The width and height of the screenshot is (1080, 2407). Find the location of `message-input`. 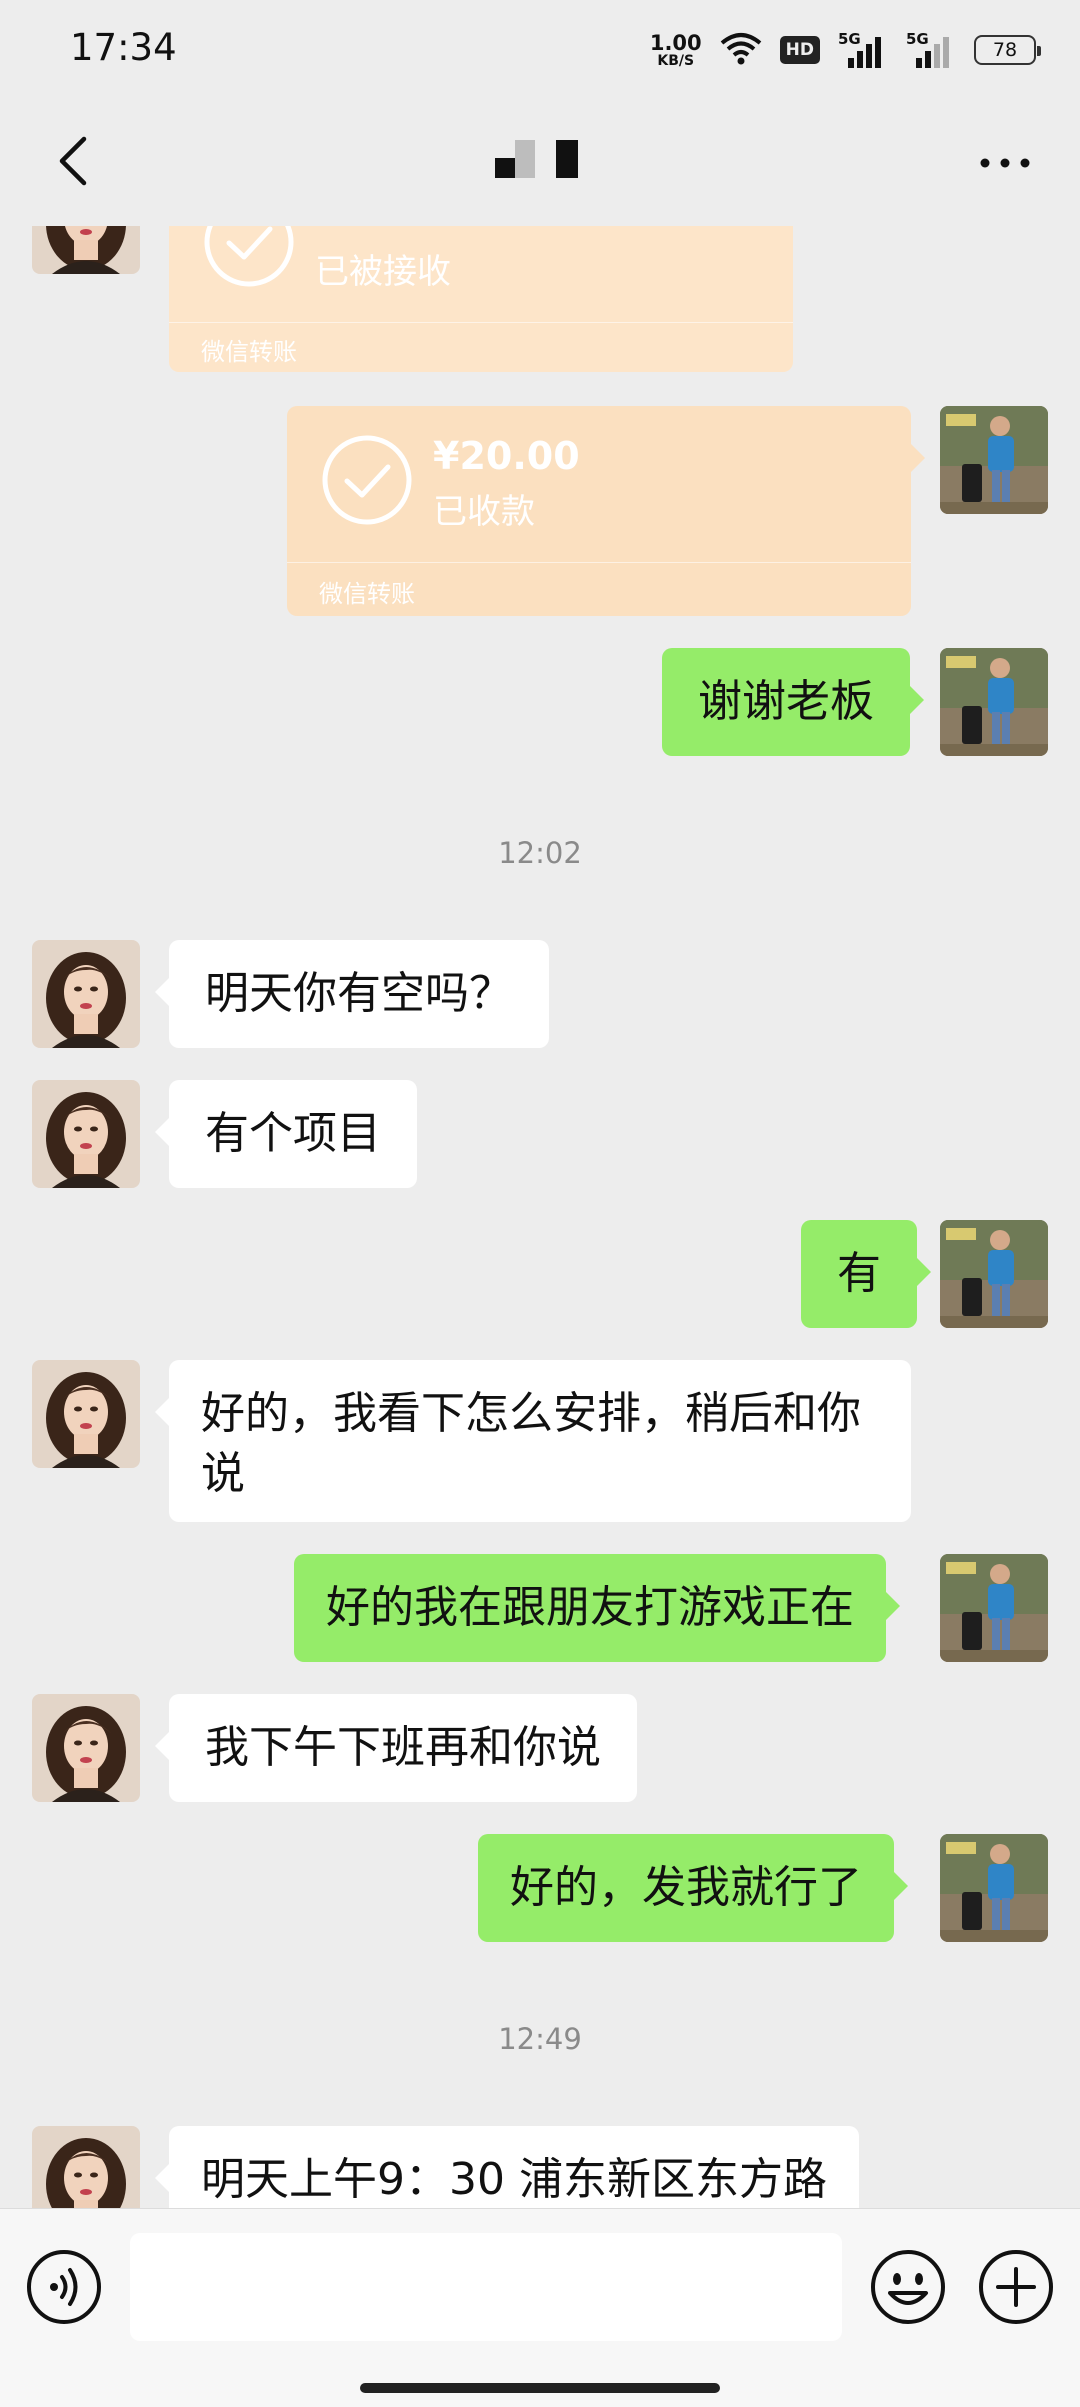

message-input is located at coordinates (486, 2287).